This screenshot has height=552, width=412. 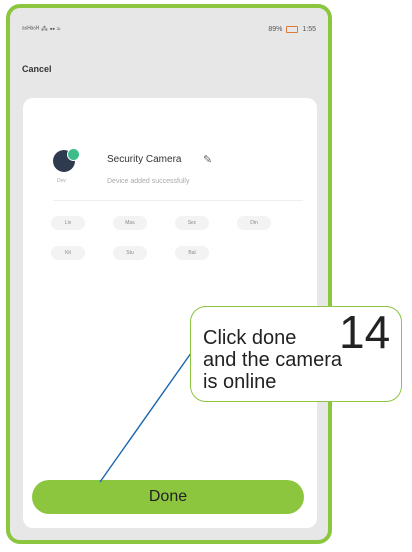 I want to click on room-chip: Bal, so click(x=192, y=253).